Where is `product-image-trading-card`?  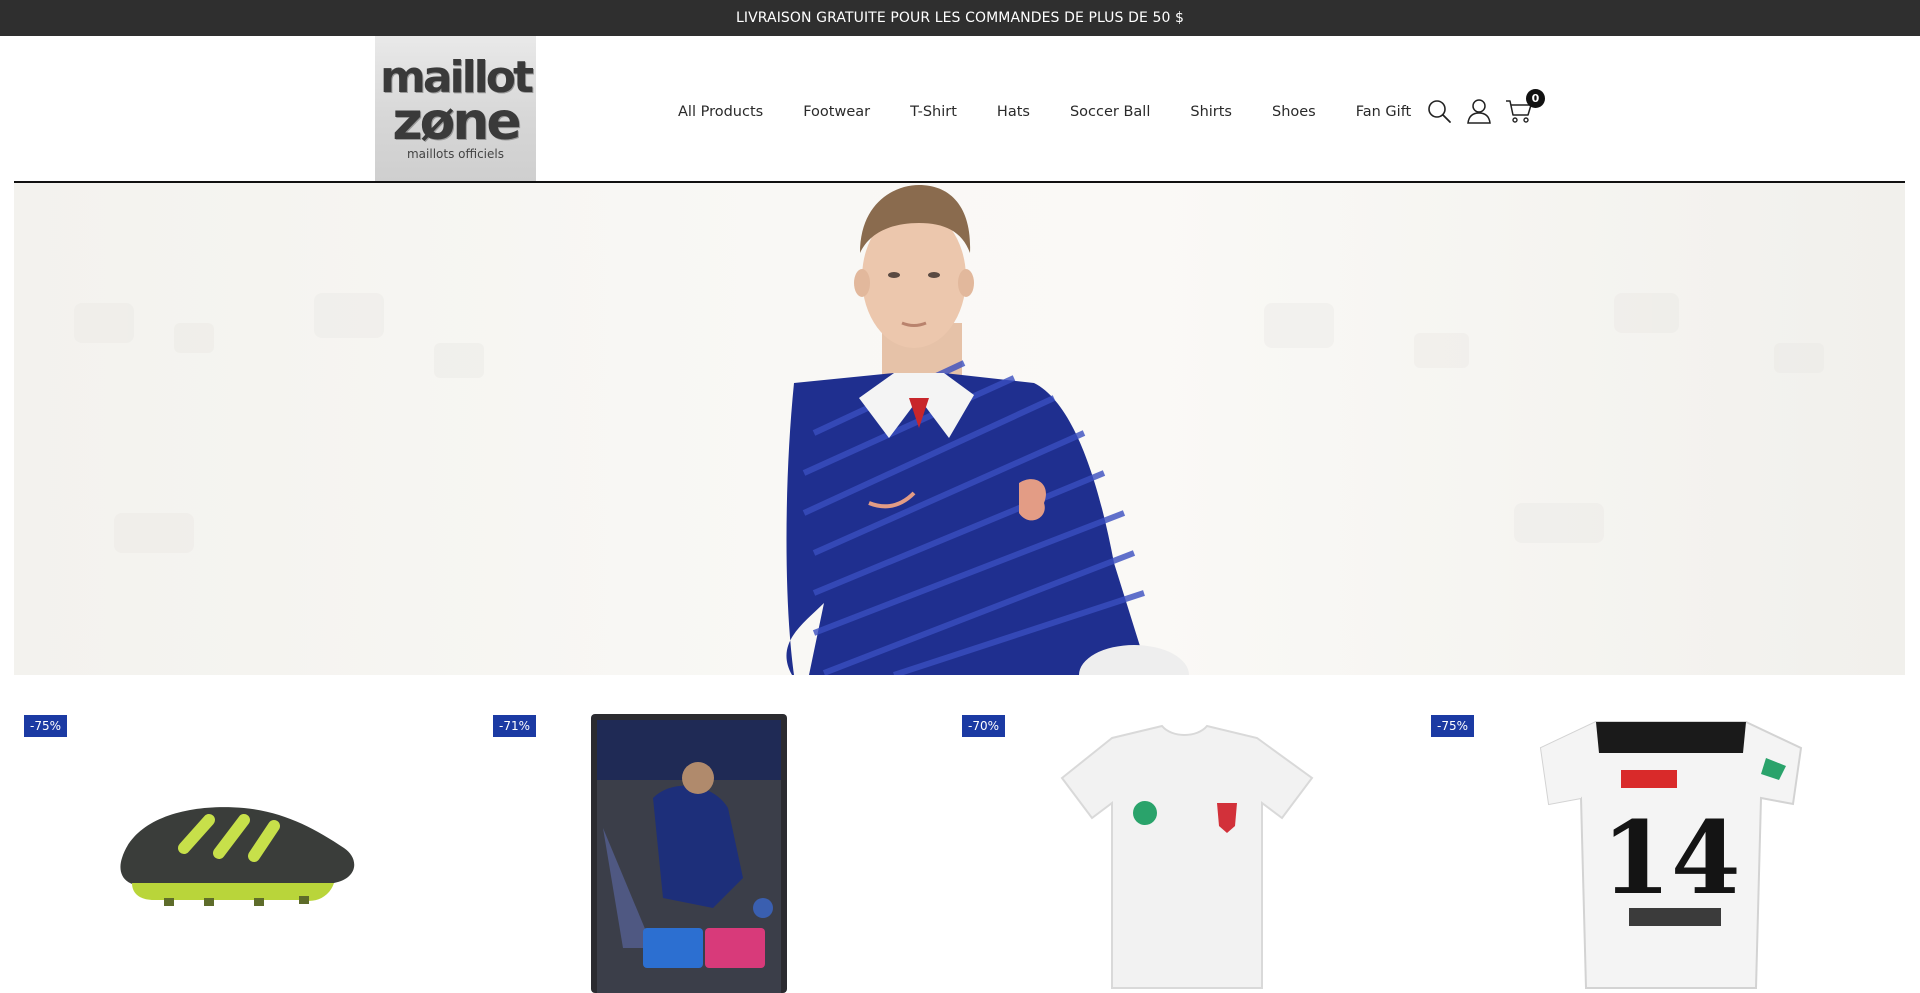
product-image-trading-card is located at coordinates (689, 853).